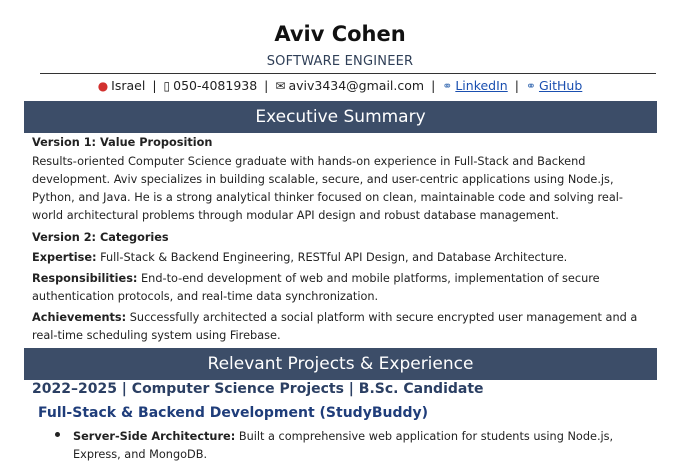  I want to click on pin-icon: ●, so click(103, 86).